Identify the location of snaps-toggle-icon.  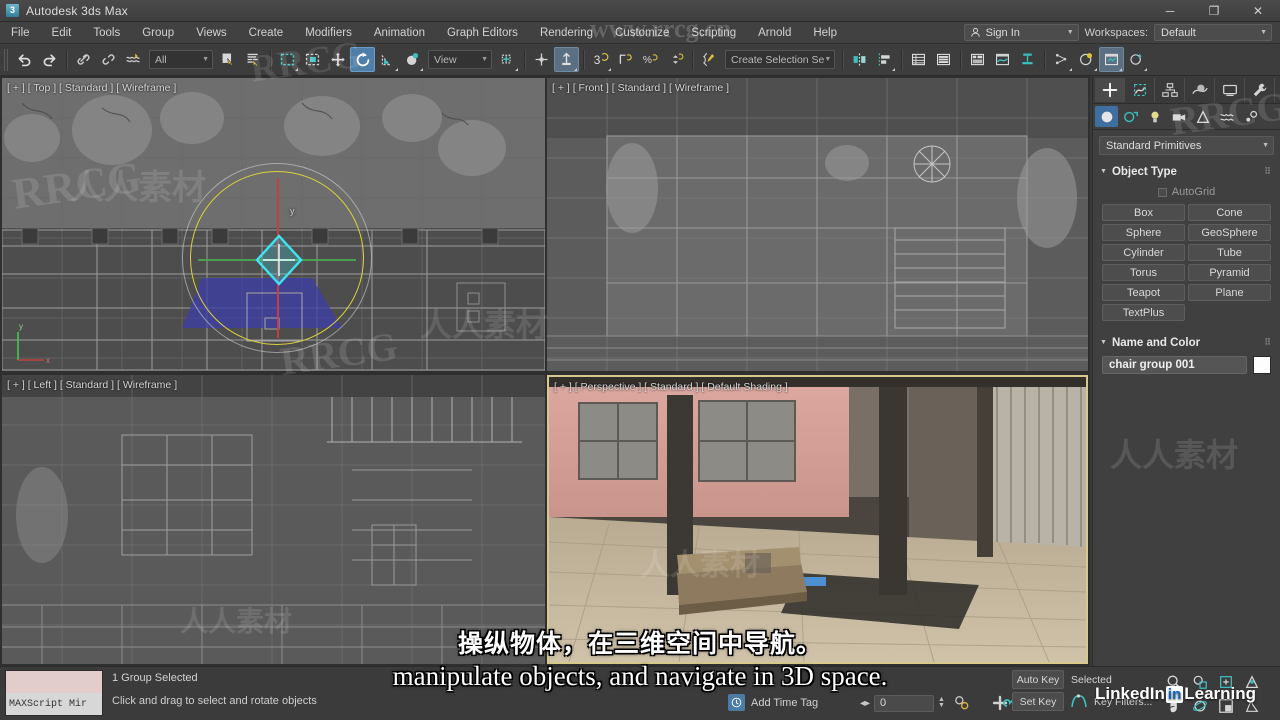
(566, 59).